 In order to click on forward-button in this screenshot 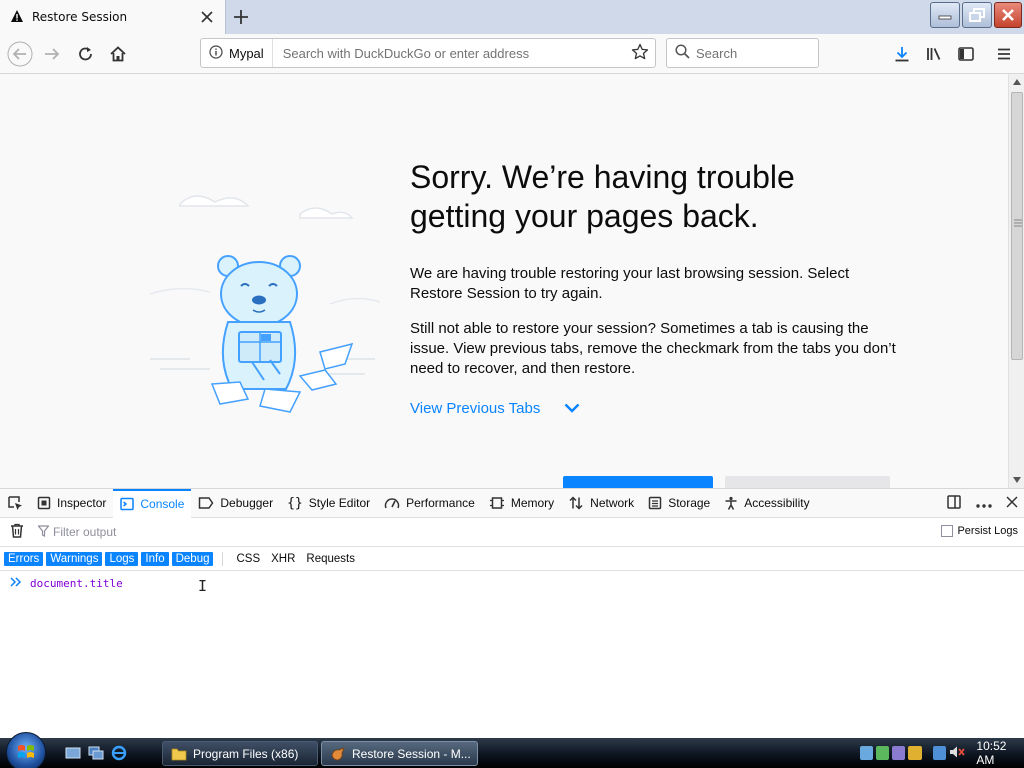, I will do `click(52, 54)`.